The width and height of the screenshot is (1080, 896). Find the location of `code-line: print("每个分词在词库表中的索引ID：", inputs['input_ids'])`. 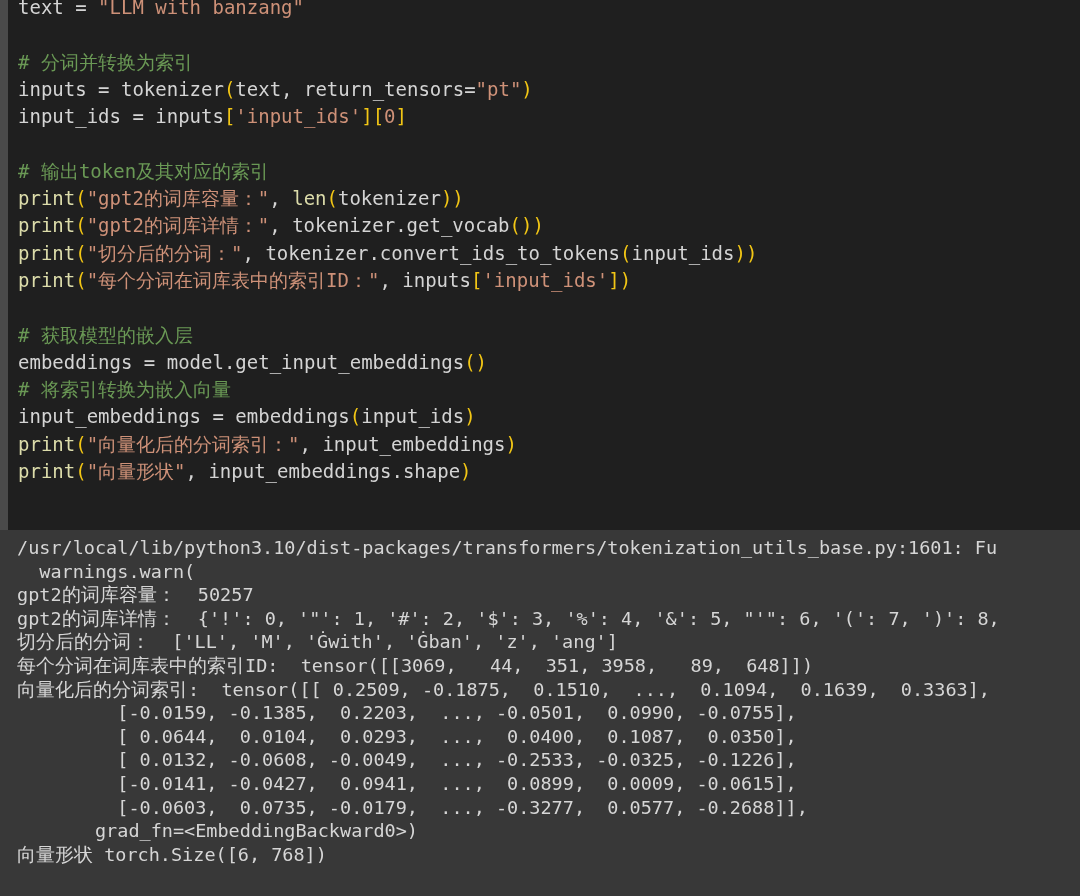

code-line: print("每个分词在词库表中的索引ID：", inputs['input_ids']) is located at coordinates (325, 280).